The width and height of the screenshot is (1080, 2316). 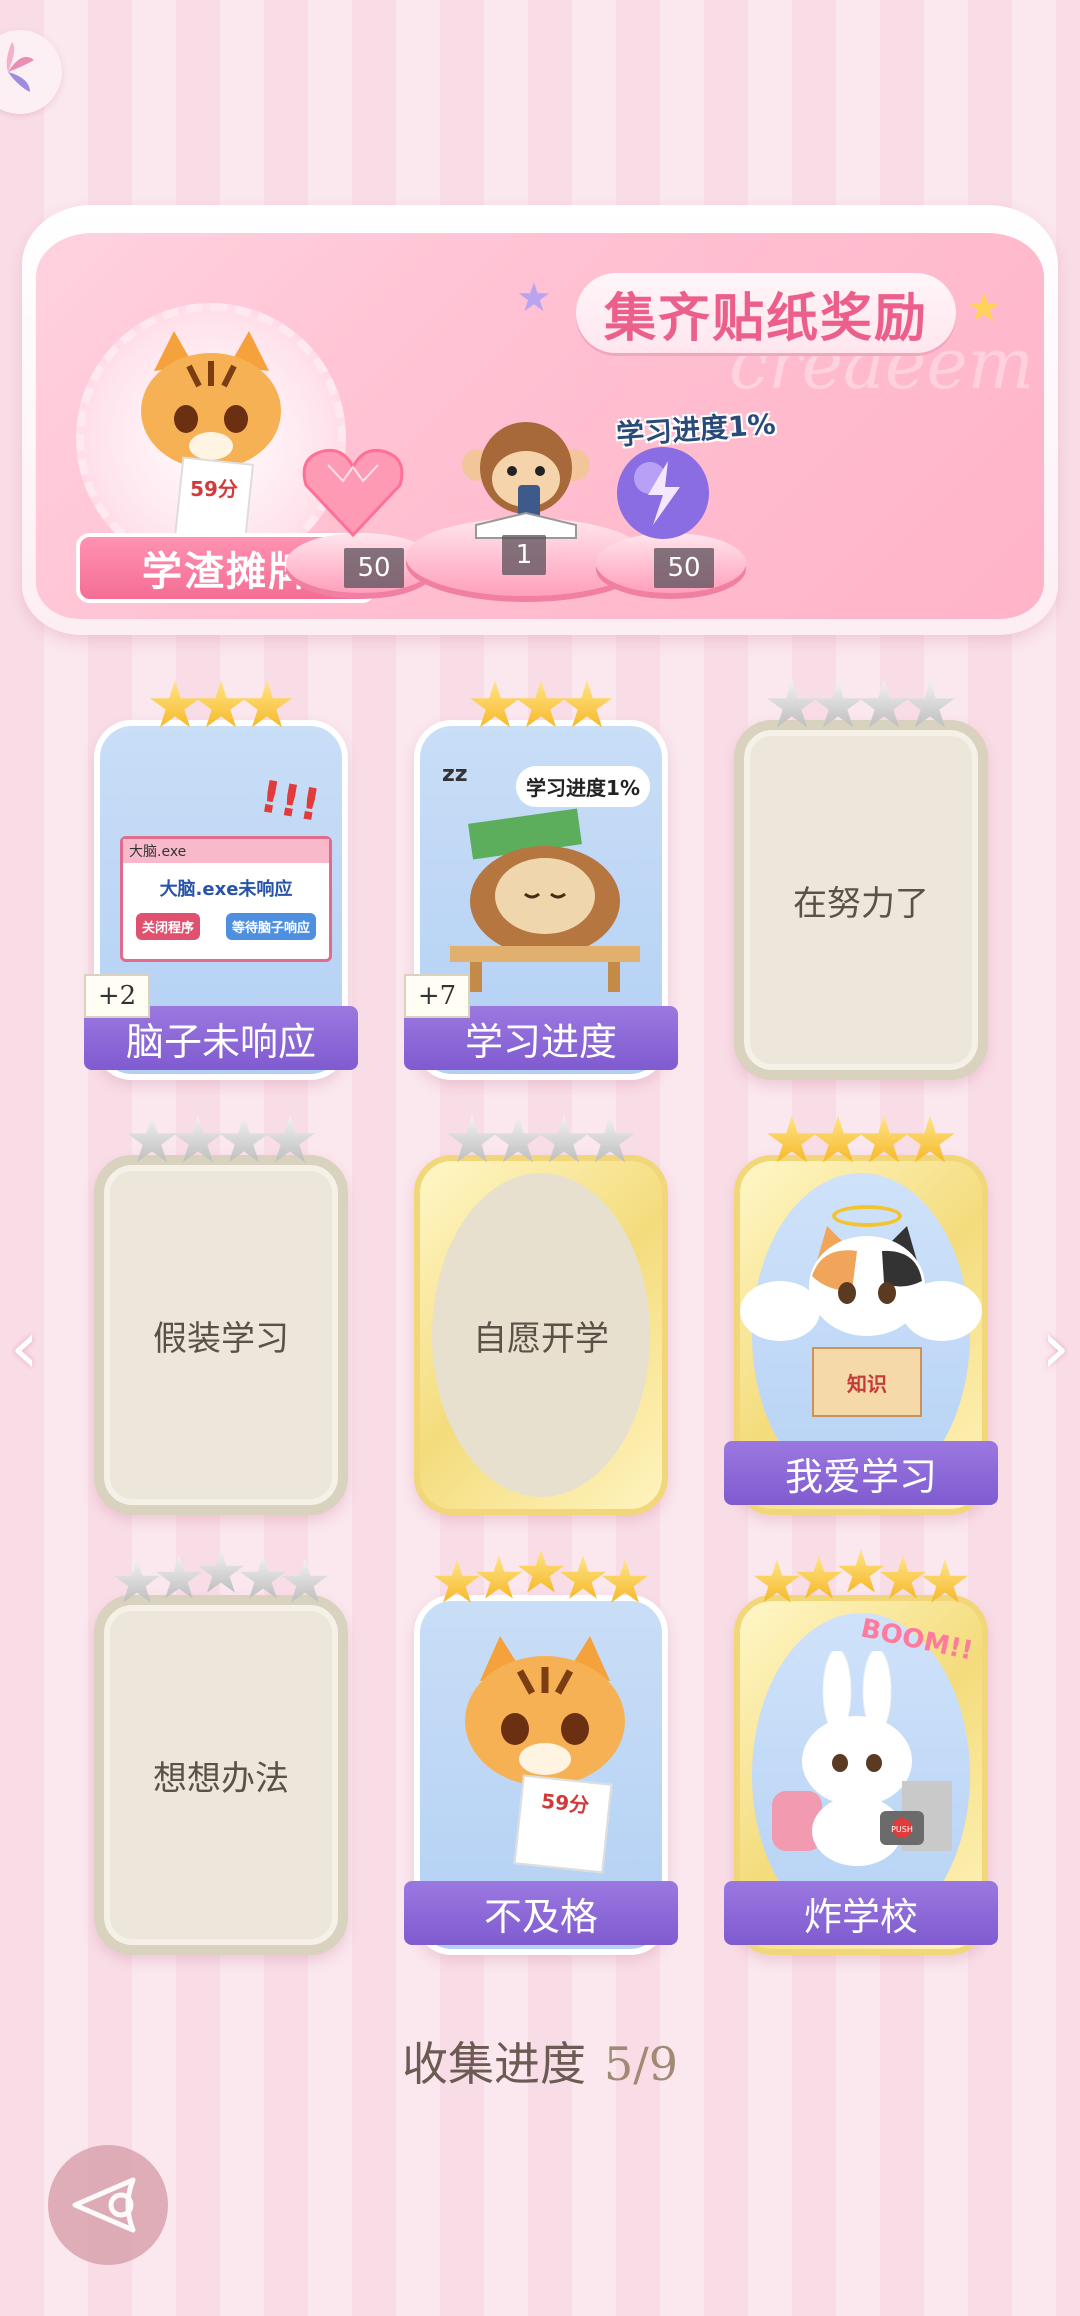 What do you see at coordinates (867, 1281) in the screenshot?
I see `calico-cat-icon` at bounding box center [867, 1281].